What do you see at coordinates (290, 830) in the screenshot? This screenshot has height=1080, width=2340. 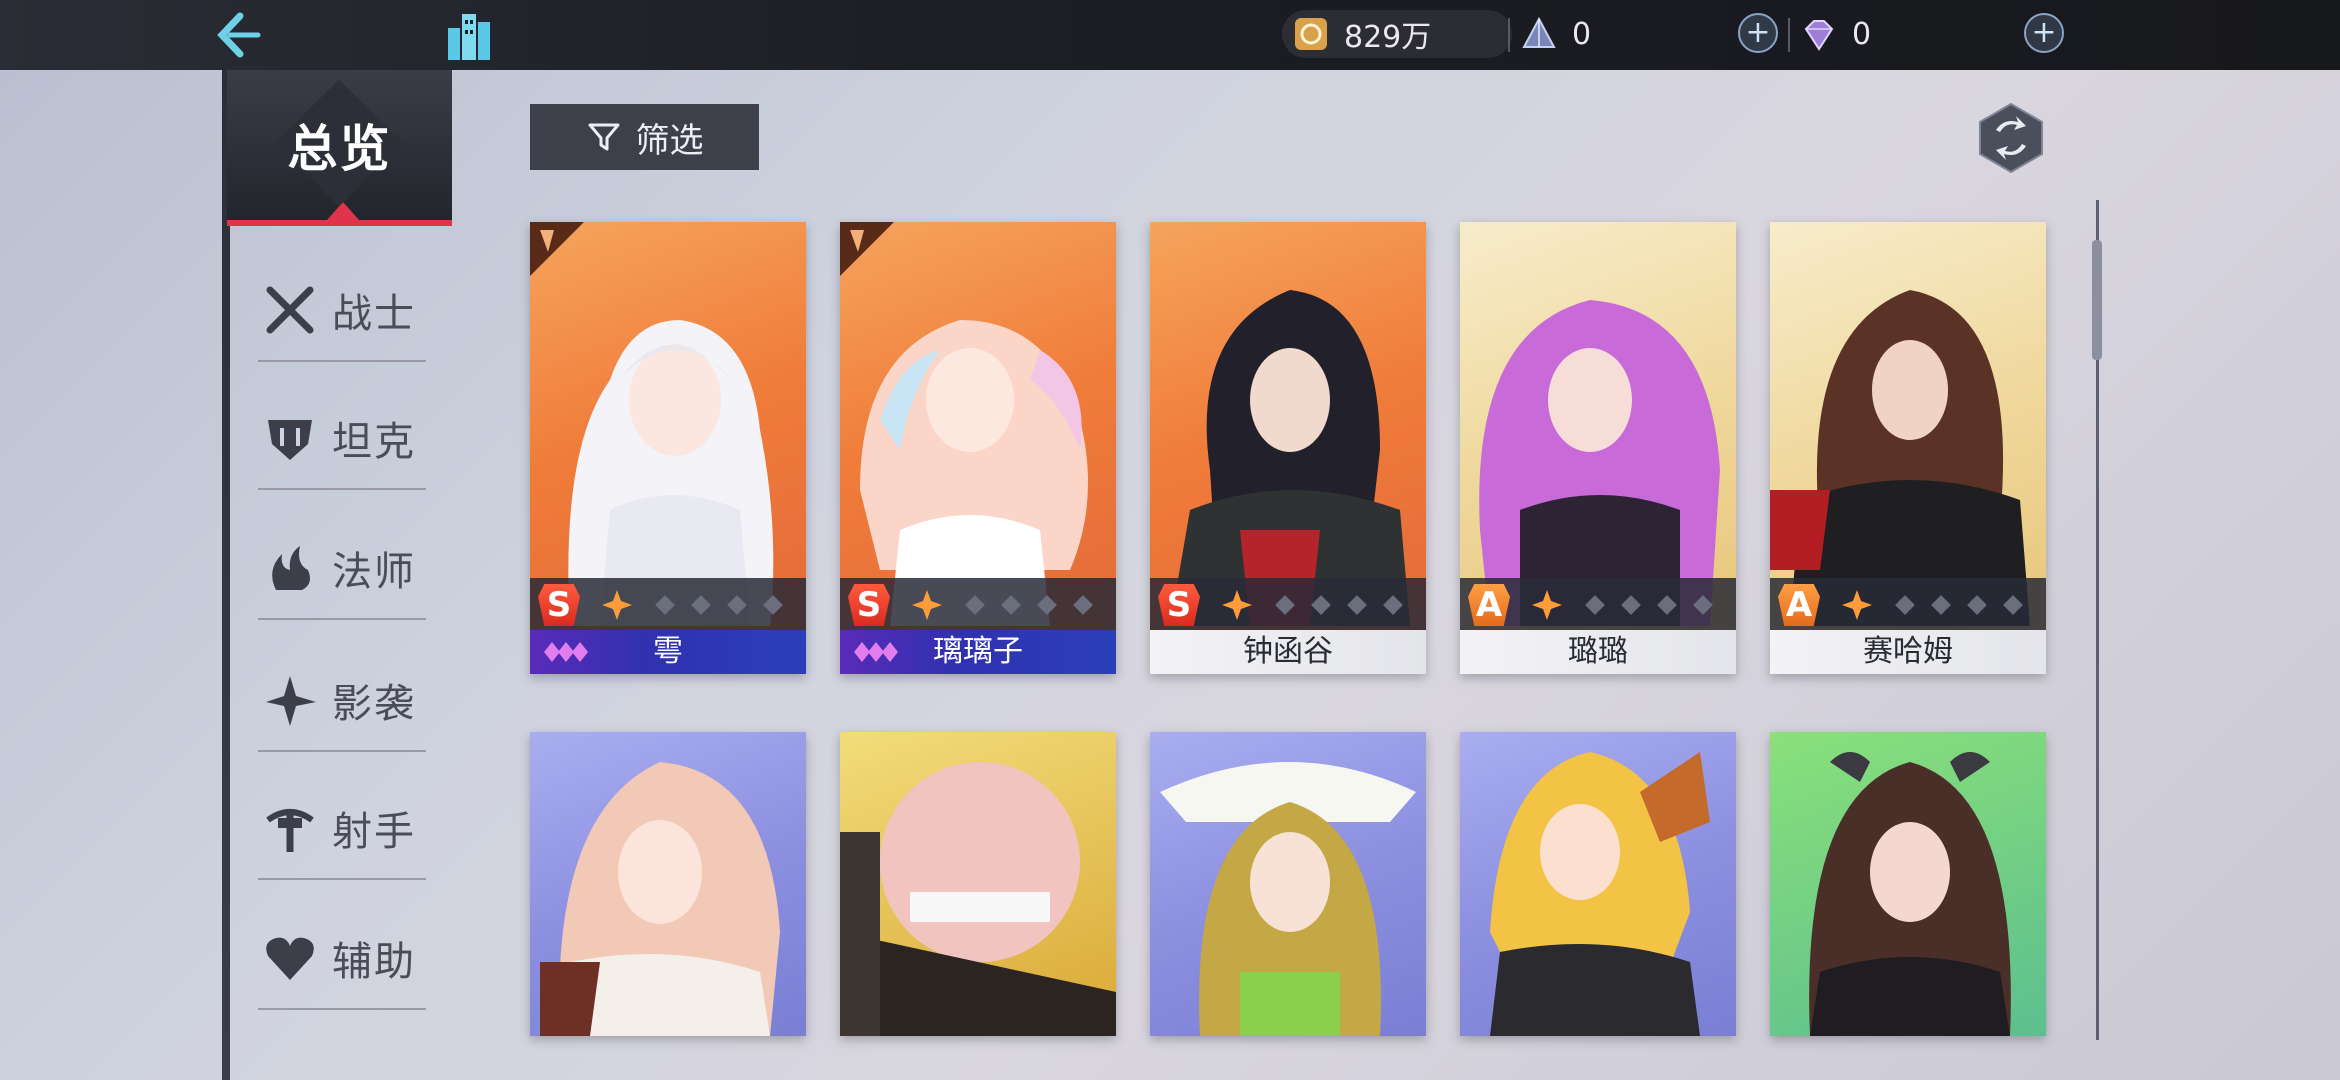 I see `crossbow-icon` at bounding box center [290, 830].